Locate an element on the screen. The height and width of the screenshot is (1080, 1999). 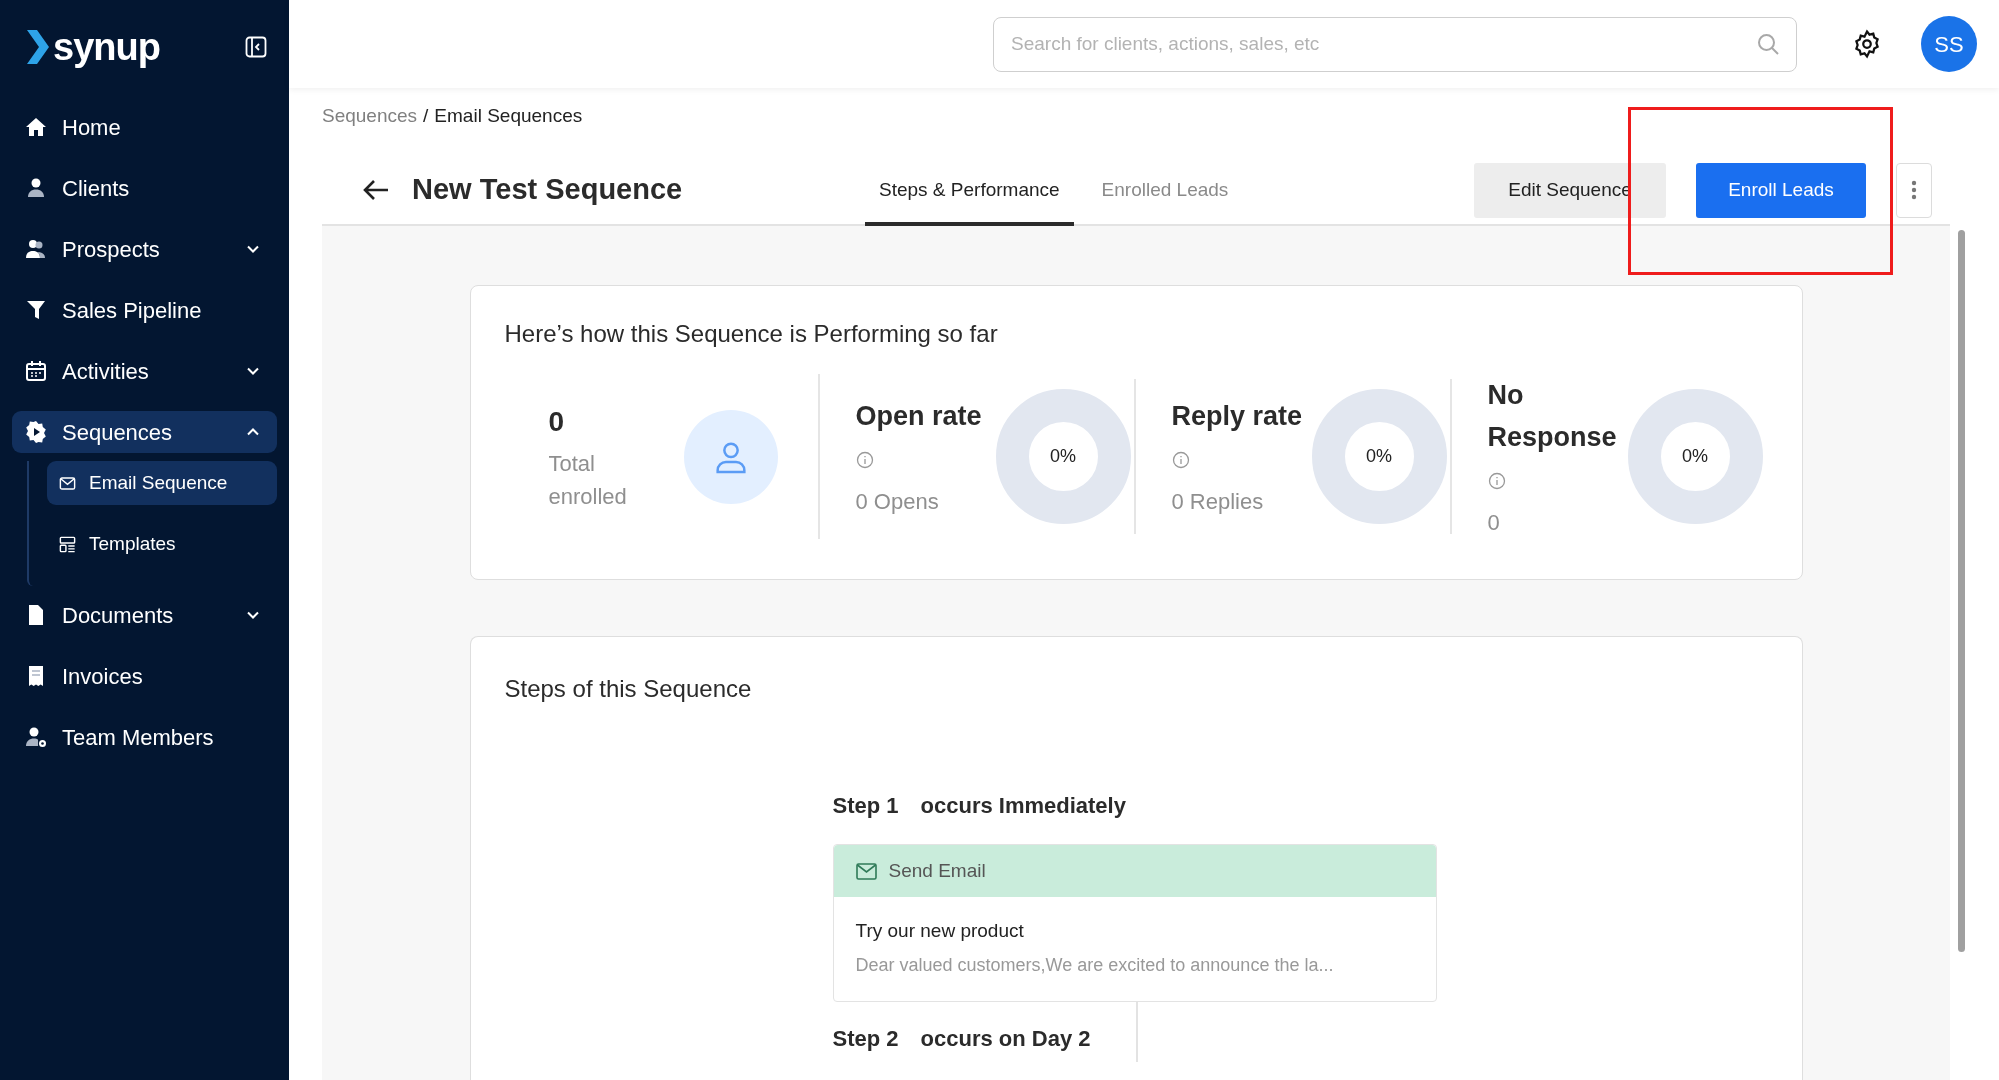
step-action: Send Email is located at coordinates (937, 870).